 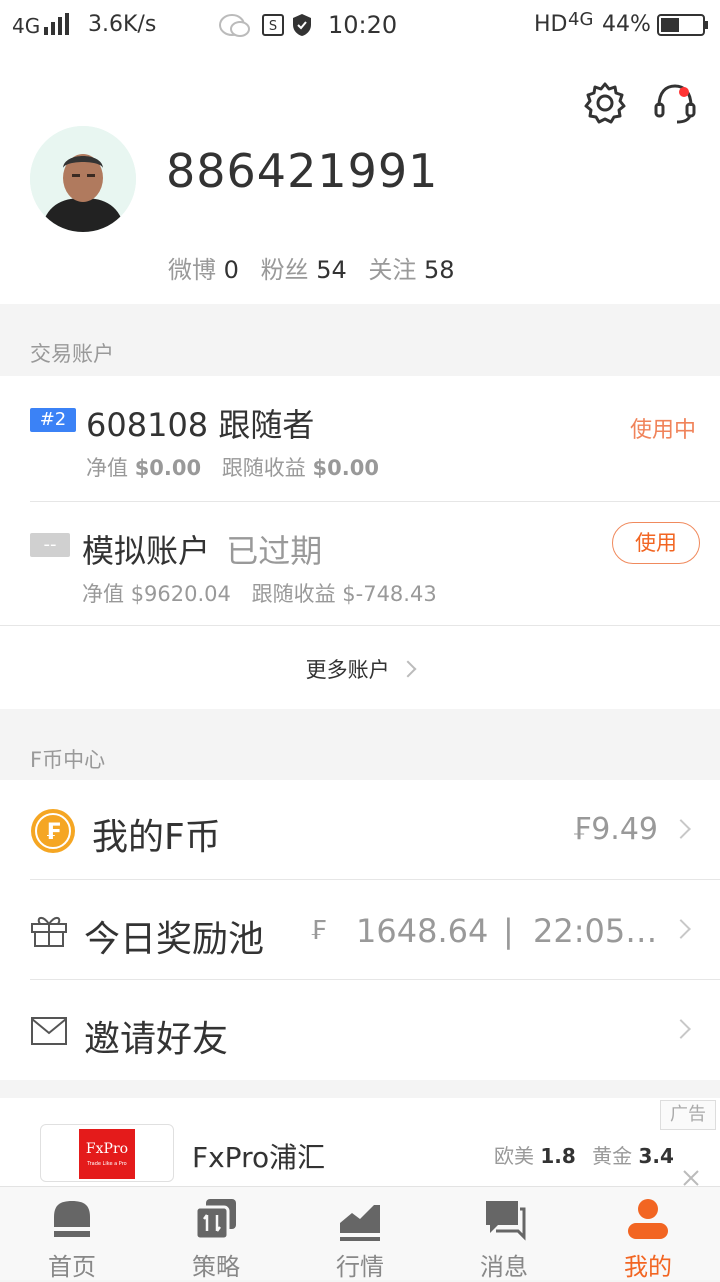 What do you see at coordinates (122, 24) in the screenshot?
I see `network-speed: 3.6K/s` at bounding box center [122, 24].